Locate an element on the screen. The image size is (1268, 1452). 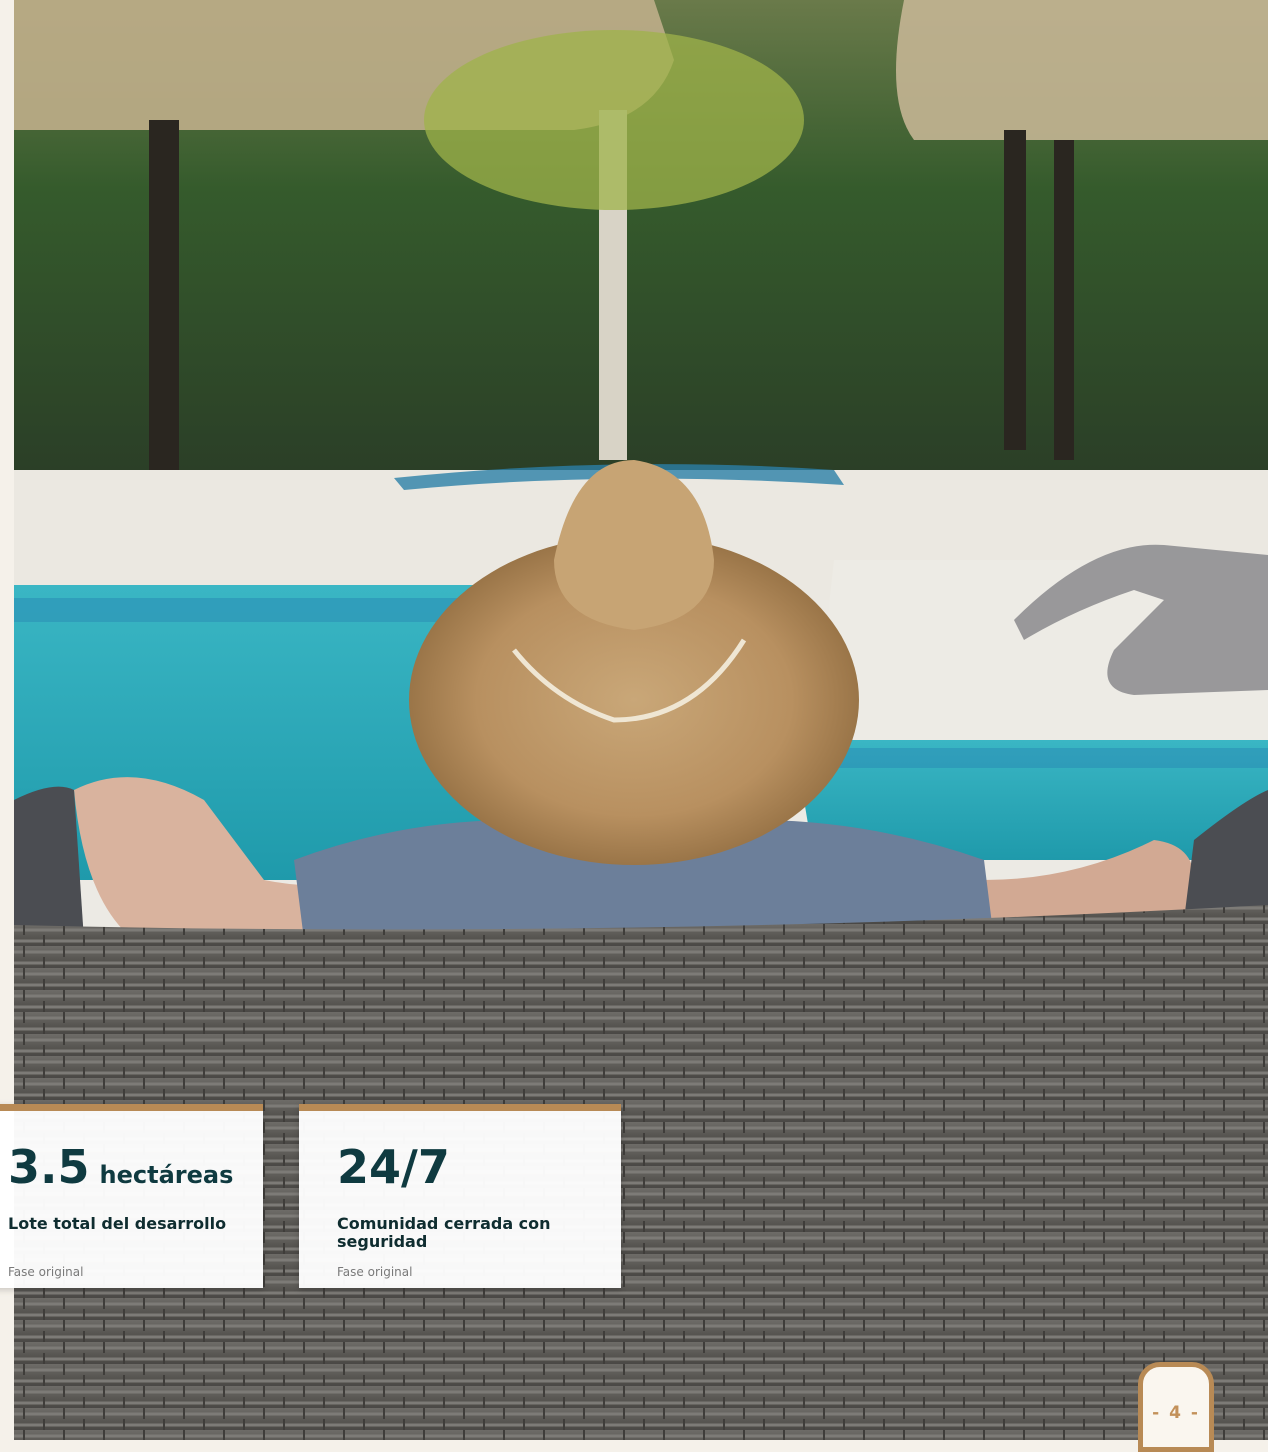
stat-description: Lote total del desarrollo is located at coordinates (117, 1223).